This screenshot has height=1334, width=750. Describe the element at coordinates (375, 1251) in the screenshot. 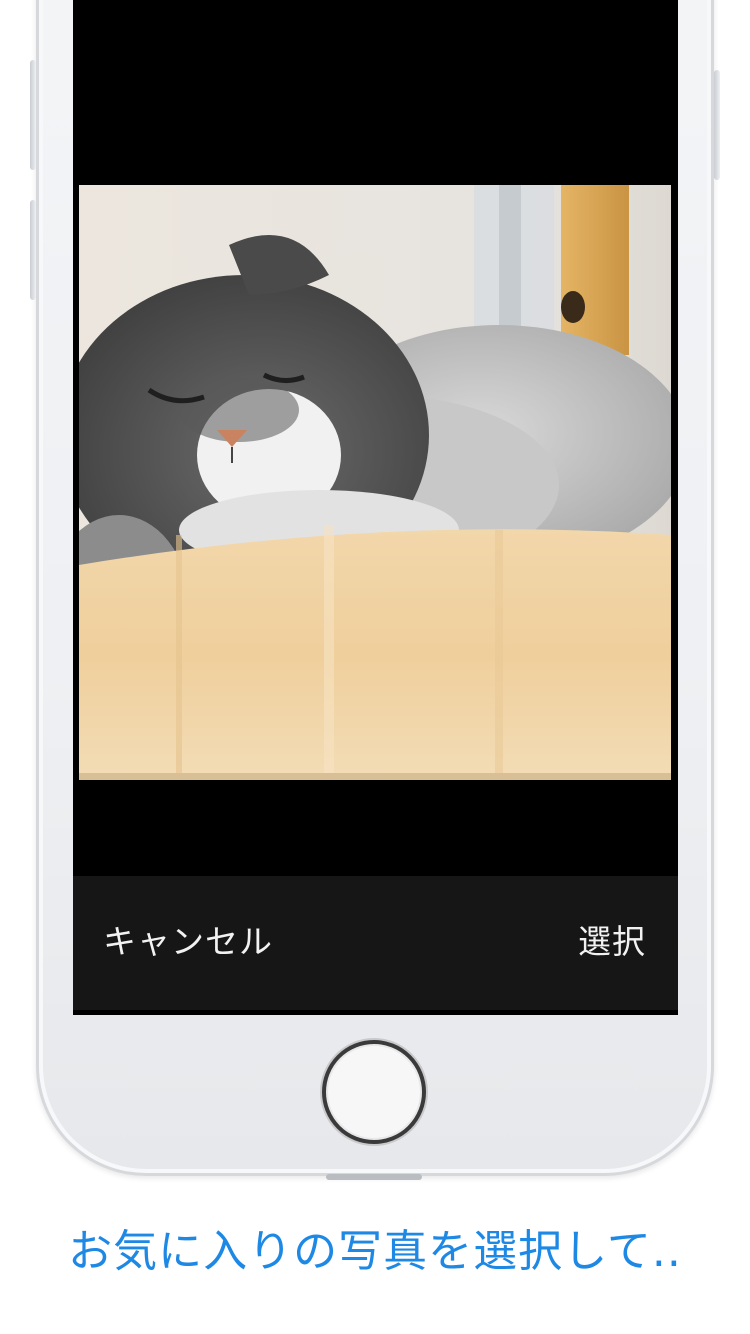

I see `promo-caption: お気に入りの写真を選択して..` at that location.